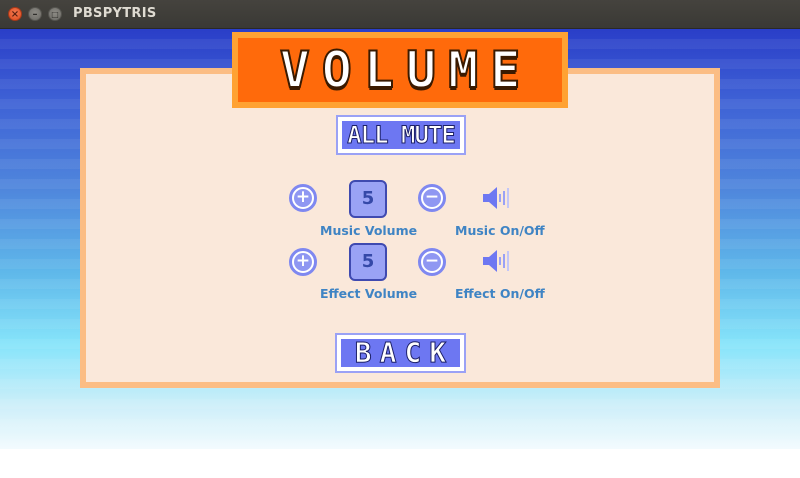 This screenshot has height=478, width=800. I want to click on volume-heading-banner: VOLUME, so click(400, 70).